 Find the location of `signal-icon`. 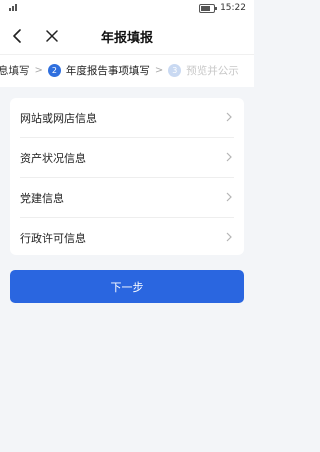

signal-icon is located at coordinates (13, 7).